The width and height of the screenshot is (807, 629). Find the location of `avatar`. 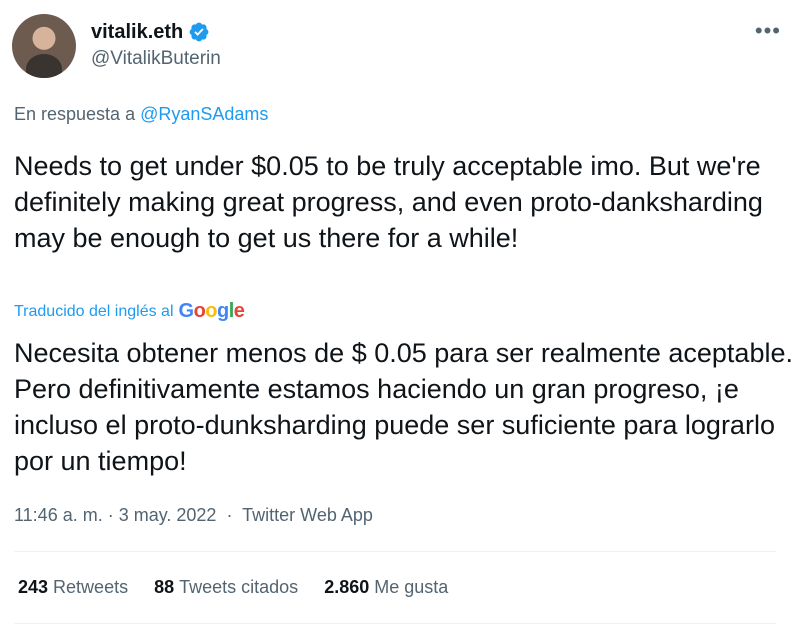

avatar is located at coordinates (44, 46).